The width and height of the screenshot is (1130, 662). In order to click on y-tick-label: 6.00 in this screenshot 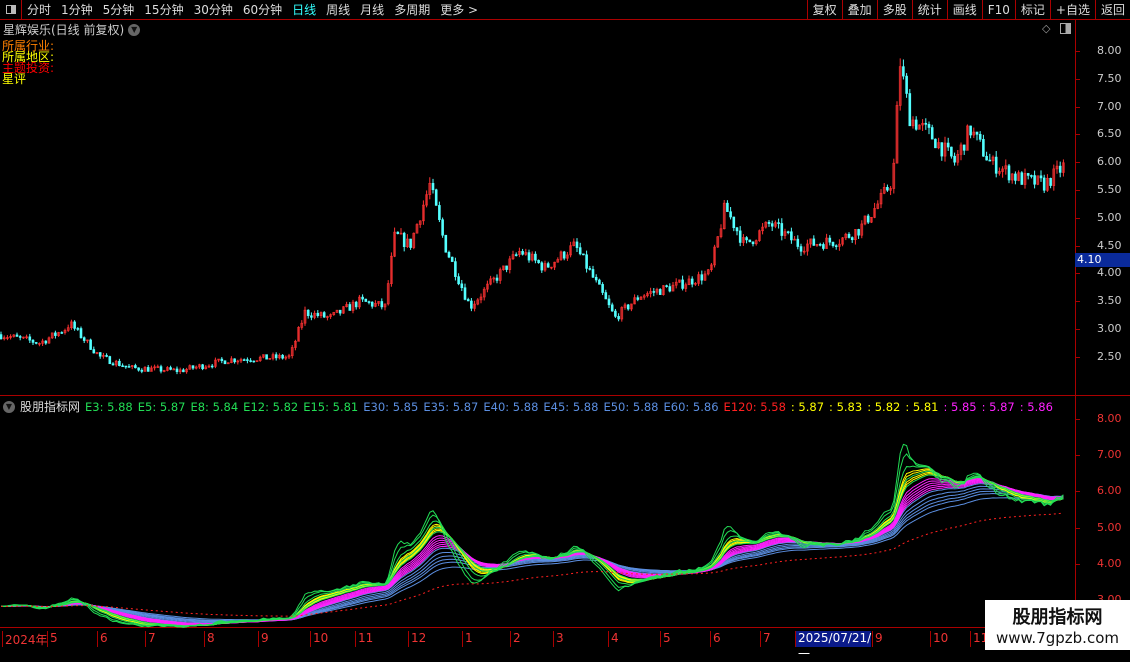, I will do `click(1109, 162)`.